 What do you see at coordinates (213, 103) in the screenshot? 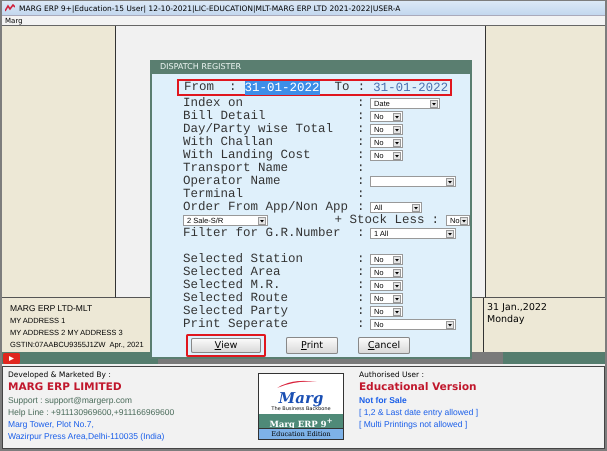
I see `field-label: Index on` at bounding box center [213, 103].